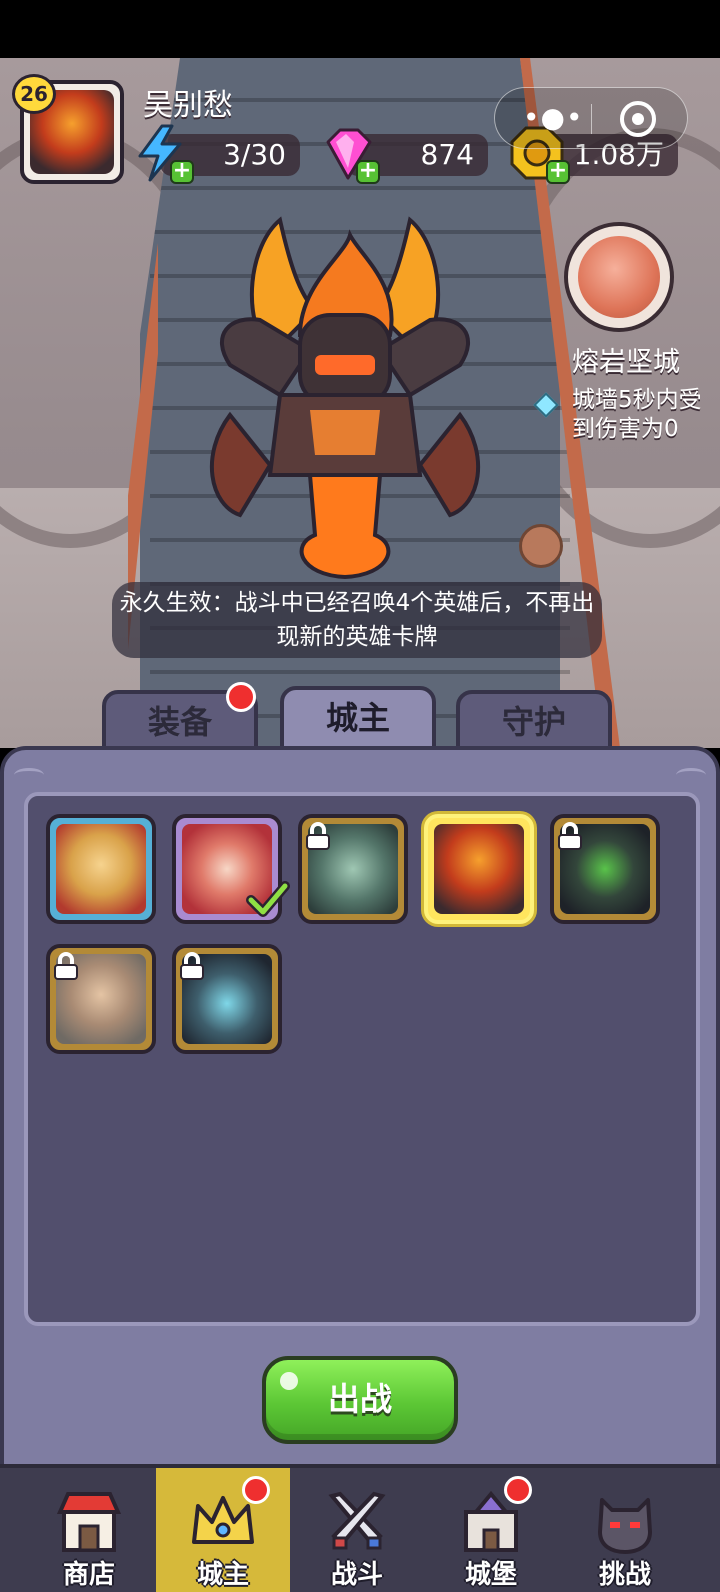 This screenshot has width=720, height=1592. Describe the element at coordinates (626, 362) in the screenshot. I see `skill-name: 熔岩坚城` at that location.